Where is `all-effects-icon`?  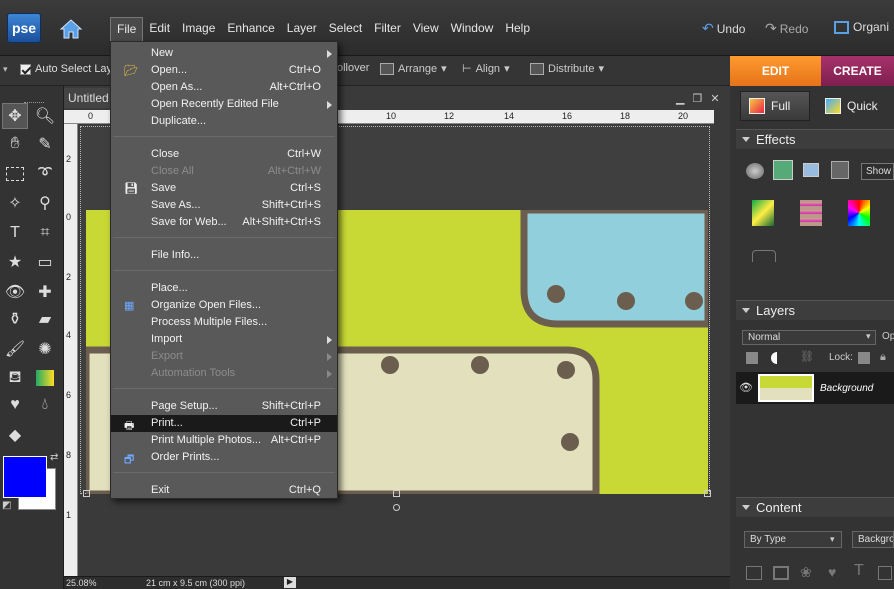 all-effects-icon is located at coordinates (840, 170).